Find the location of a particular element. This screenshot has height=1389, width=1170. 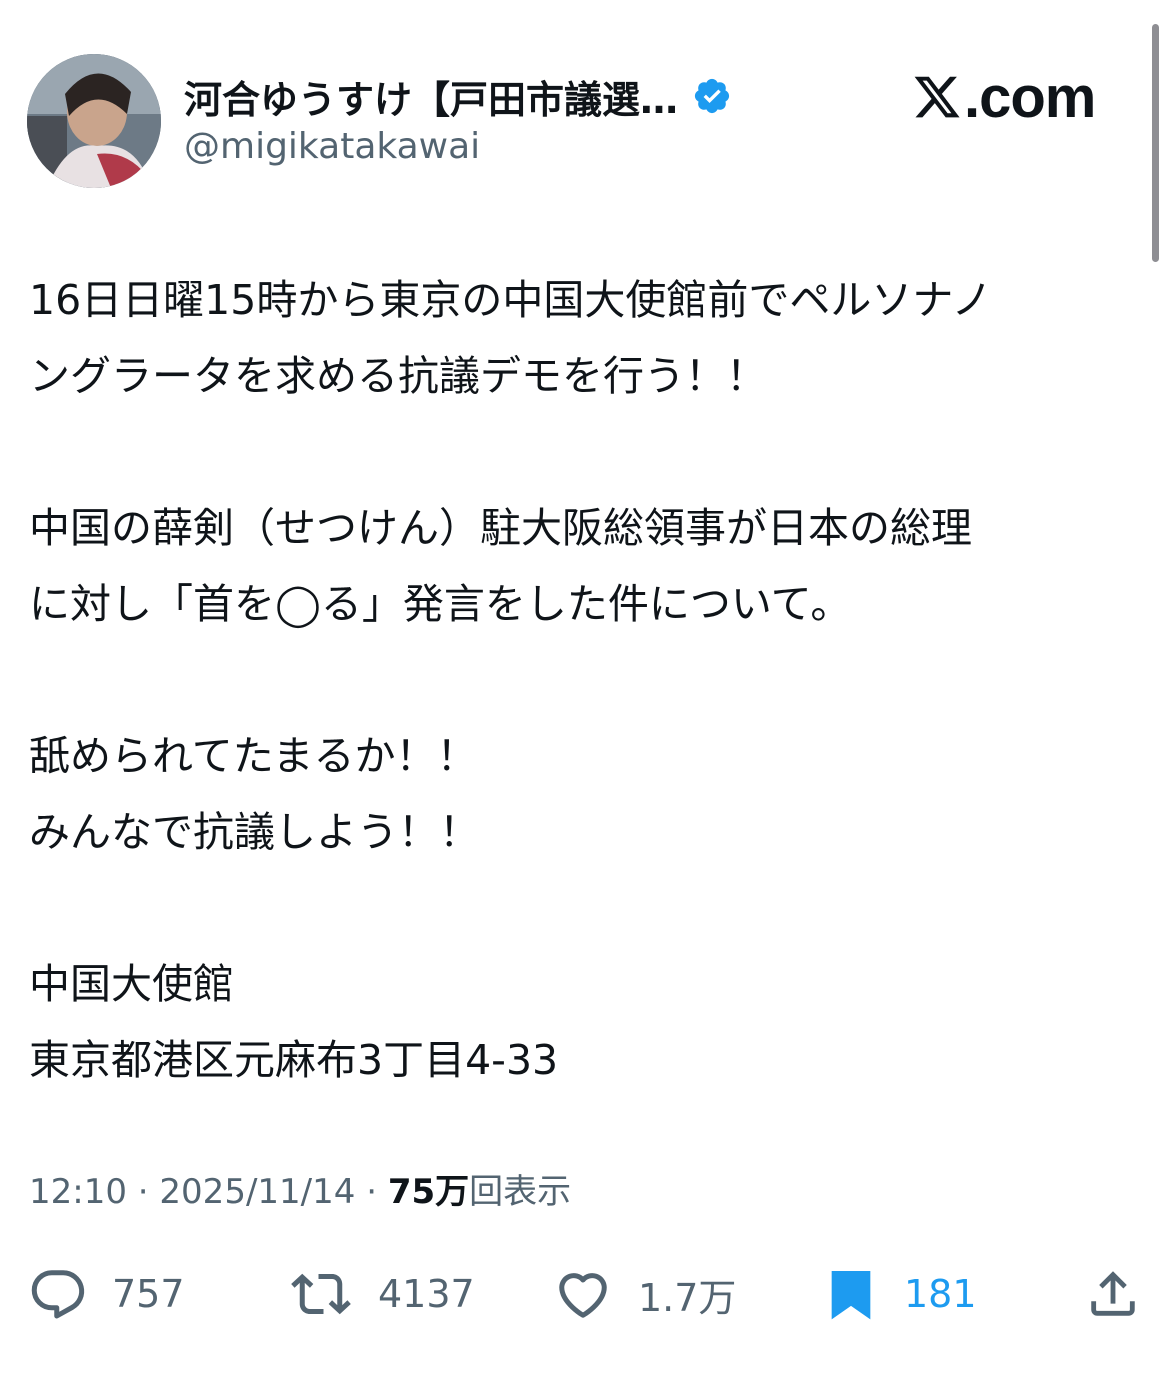

tweet-line: 舐められてたまるか！！ is located at coordinates (253, 756).